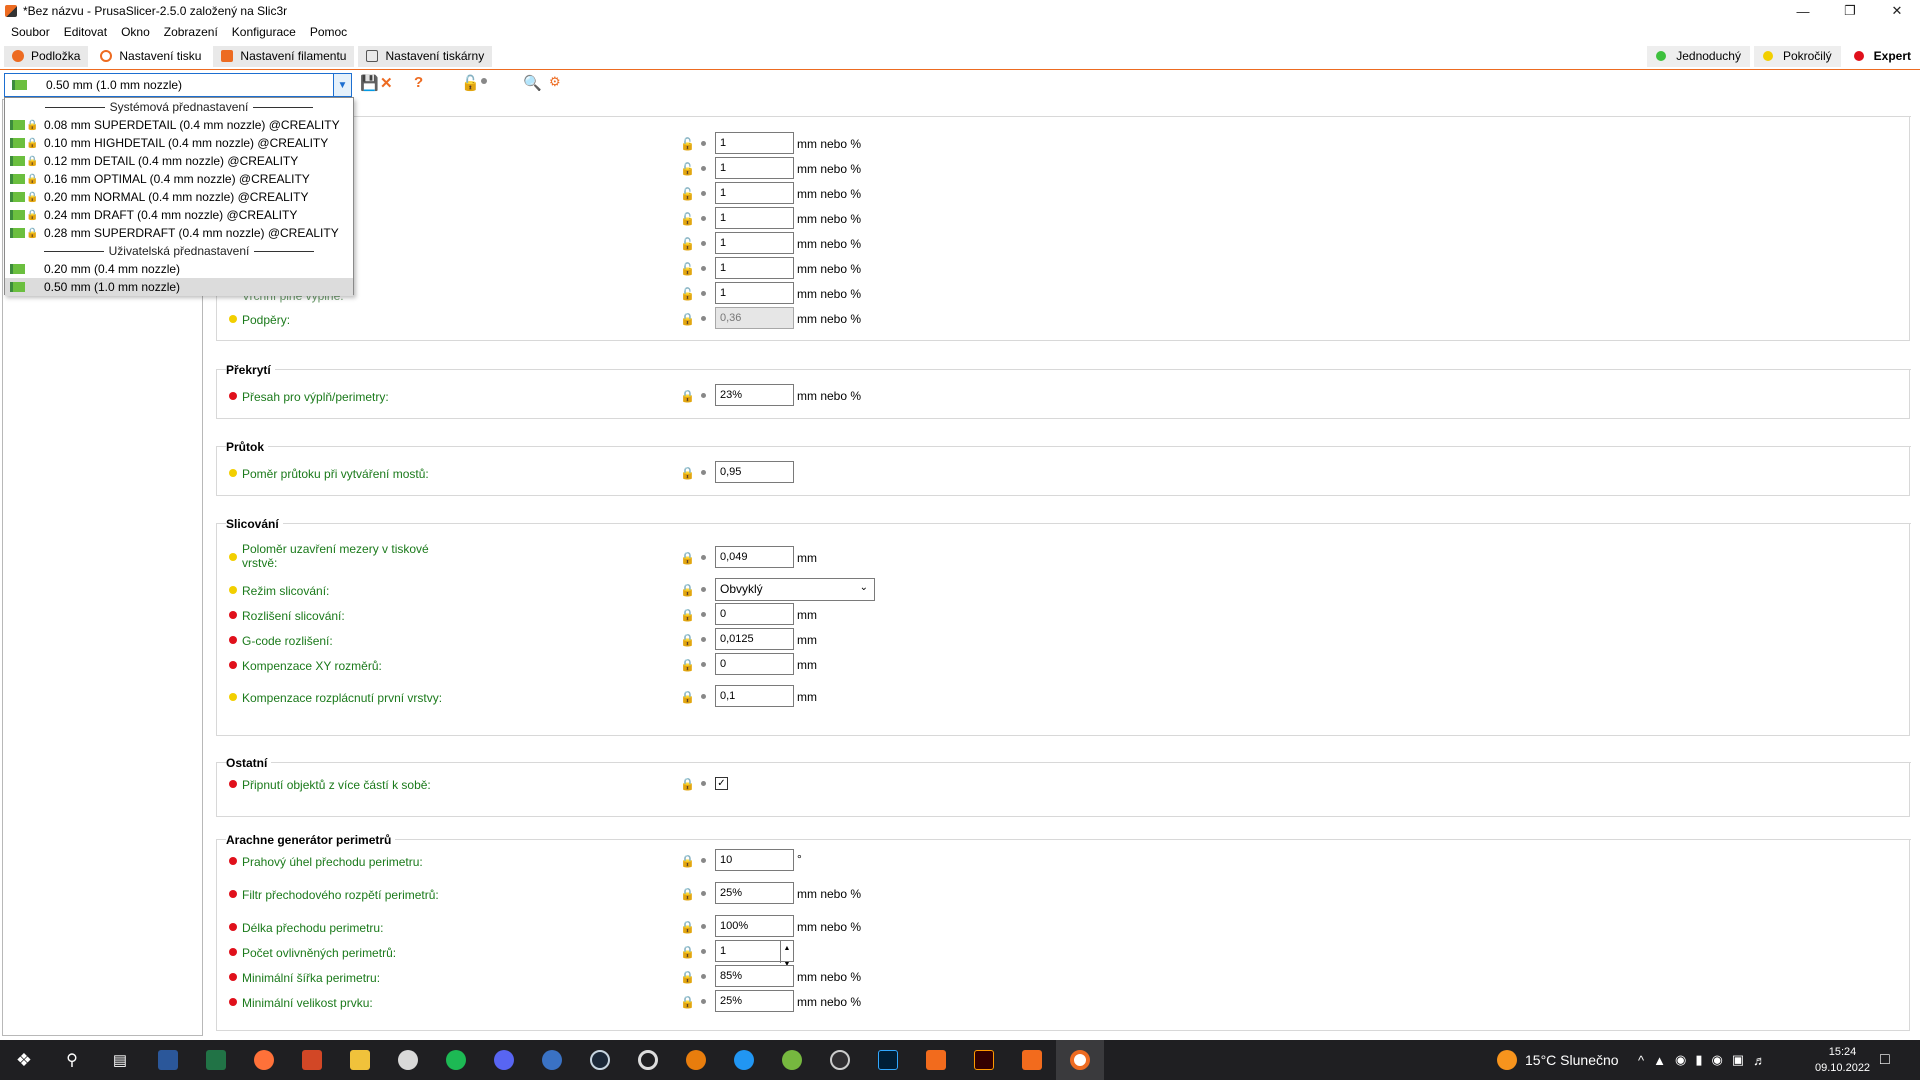 The height and width of the screenshot is (1080, 1920). I want to click on tray-chevron-icon: ^, so click(1645, 1060).